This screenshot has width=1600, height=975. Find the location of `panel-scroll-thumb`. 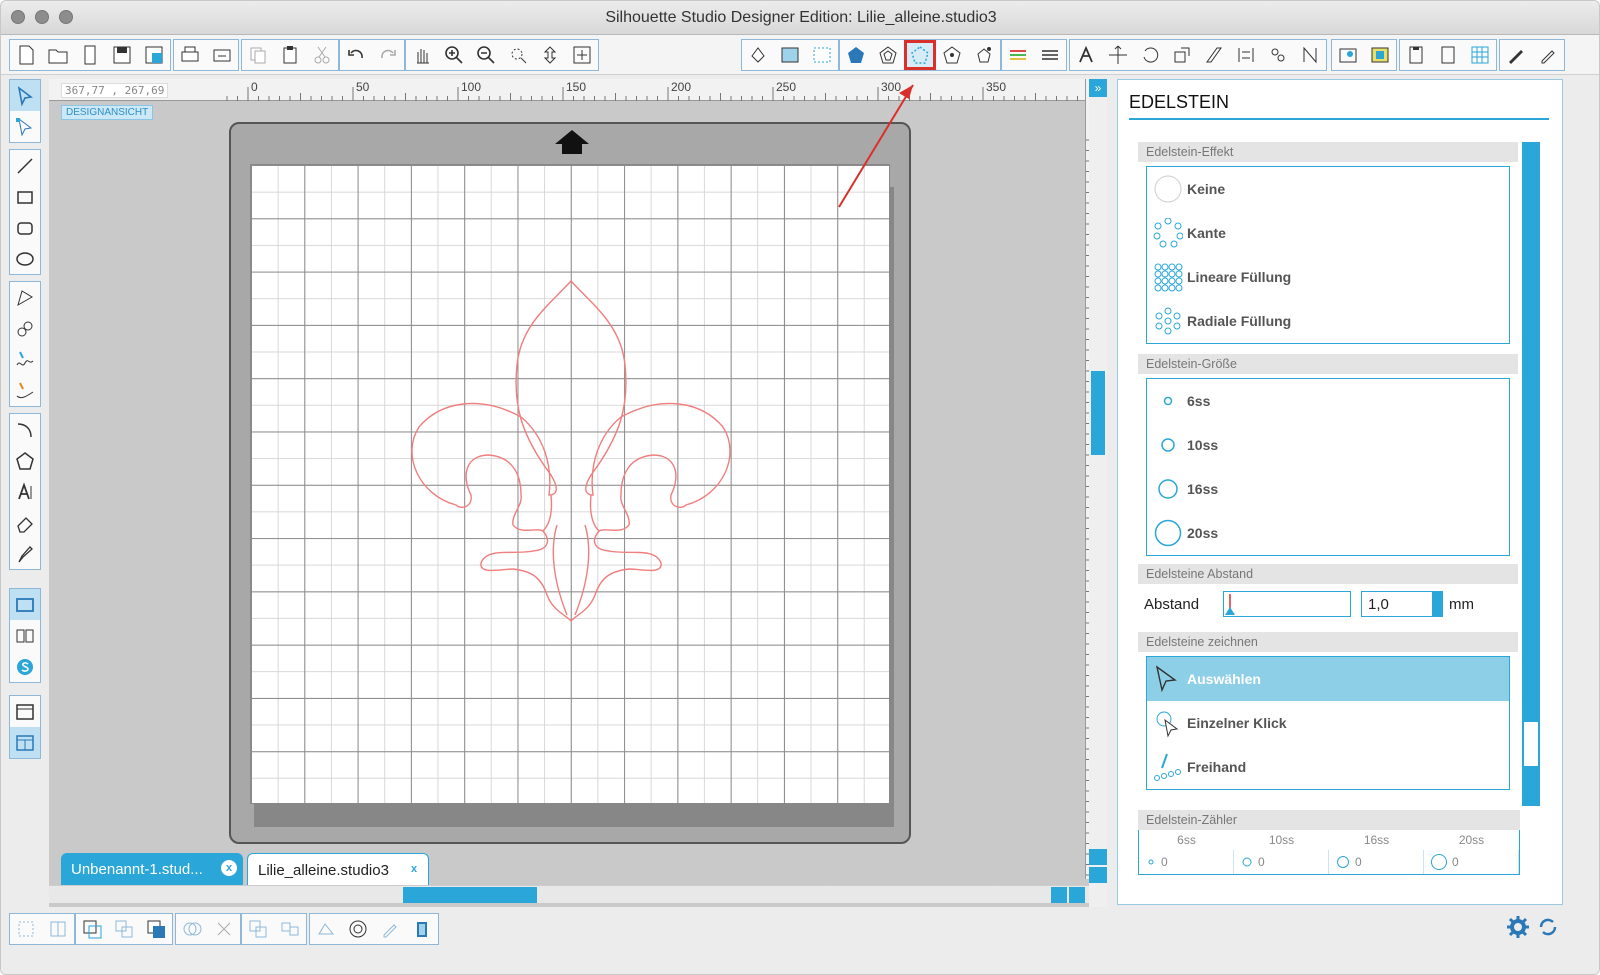

panel-scroll-thumb is located at coordinates (1531, 744).